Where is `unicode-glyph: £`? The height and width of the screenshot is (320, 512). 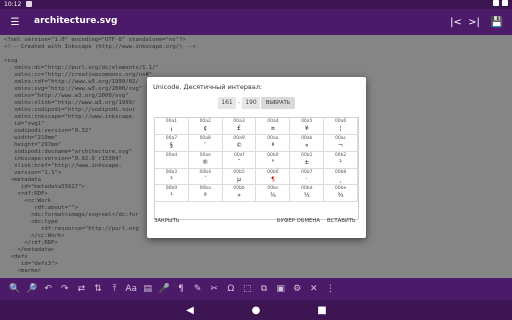 unicode-glyph: £ is located at coordinates (239, 128).